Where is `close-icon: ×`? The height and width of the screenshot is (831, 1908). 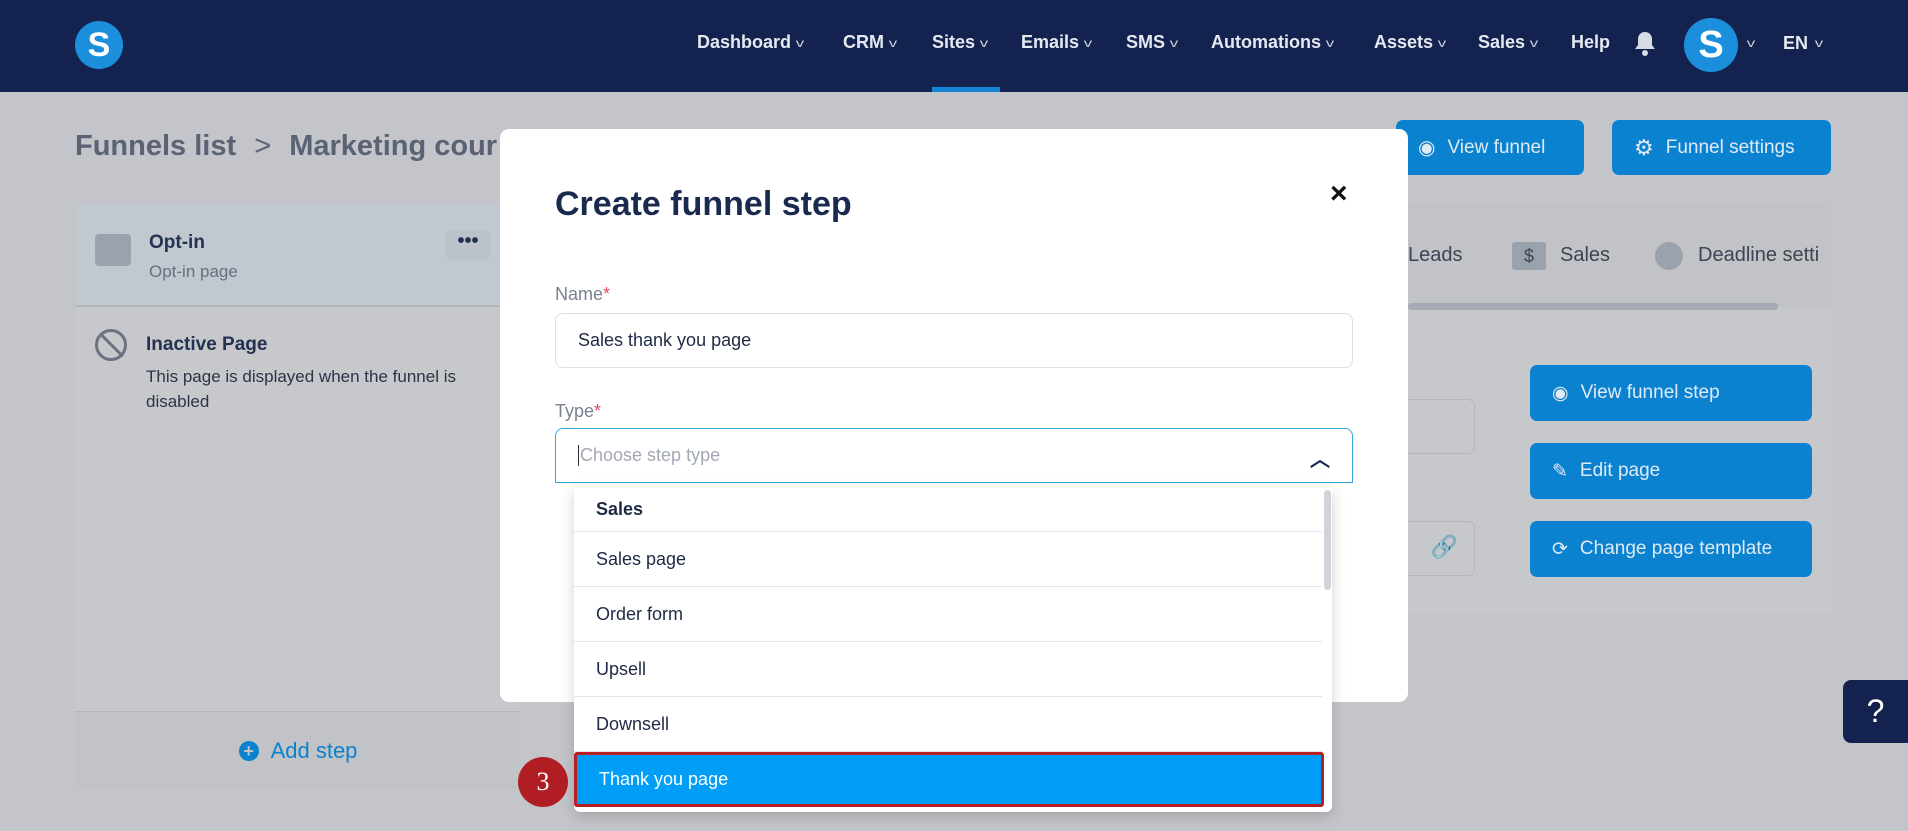 close-icon: × is located at coordinates (1339, 194).